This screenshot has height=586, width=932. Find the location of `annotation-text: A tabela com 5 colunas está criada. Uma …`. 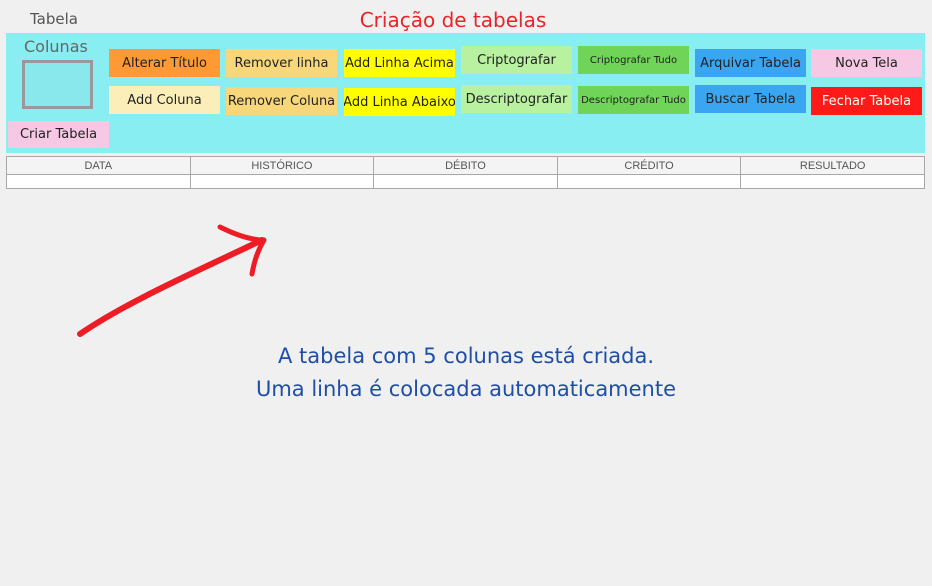

annotation-text: A tabela com 5 colunas está criada. Uma … is located at coordinates (466, 373).